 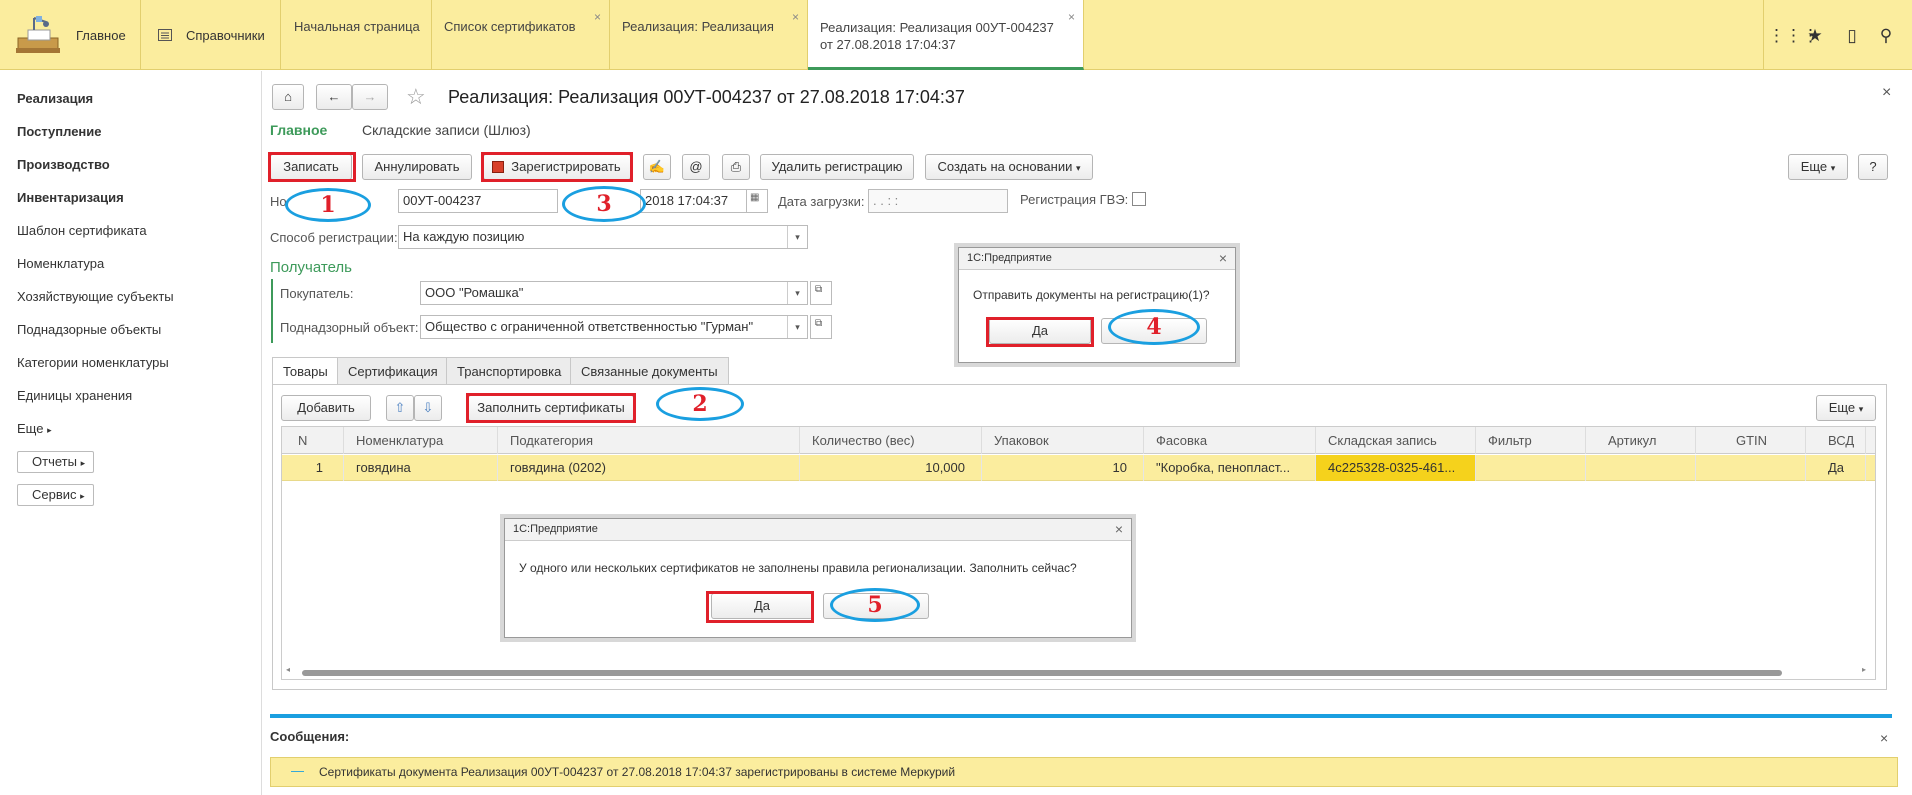 I want to click on sidebar-item-cert-template: Шаблон сертификата, so click(x=82, y=230).